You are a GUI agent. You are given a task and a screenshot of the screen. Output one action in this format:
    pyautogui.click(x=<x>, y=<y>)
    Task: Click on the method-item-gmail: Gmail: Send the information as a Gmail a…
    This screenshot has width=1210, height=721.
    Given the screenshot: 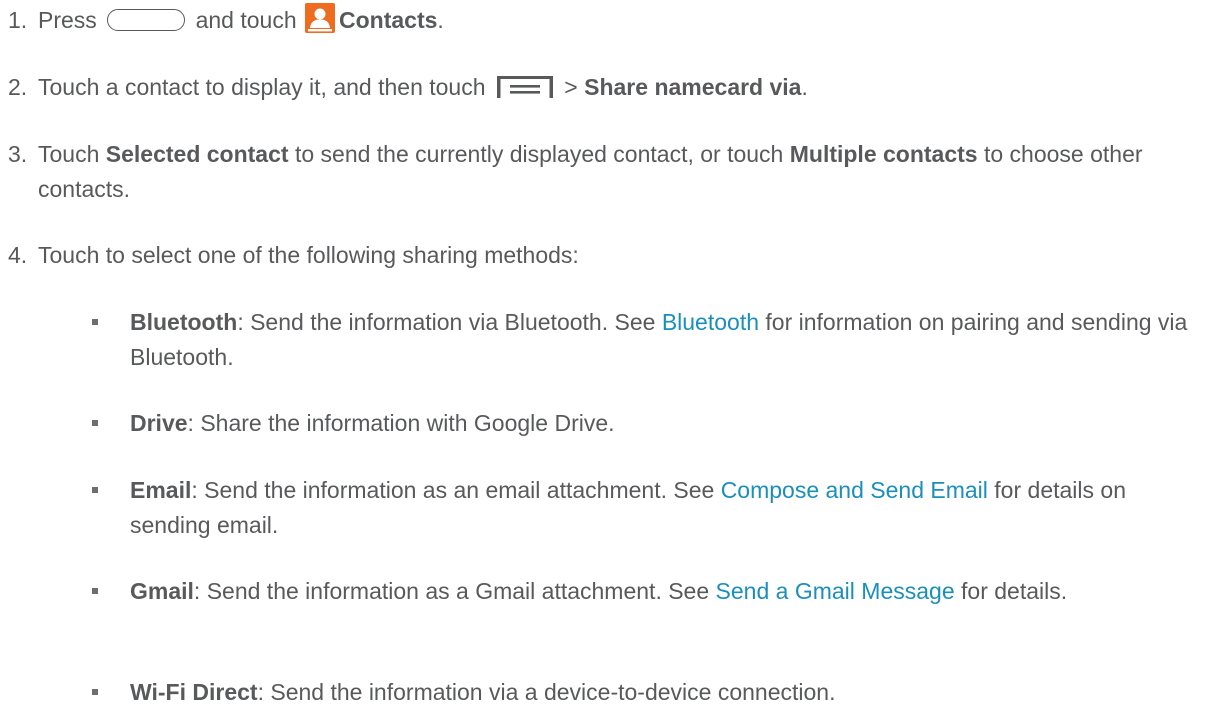 What is the action you would take?
    pyautogui.click(x=595, y=591)
    